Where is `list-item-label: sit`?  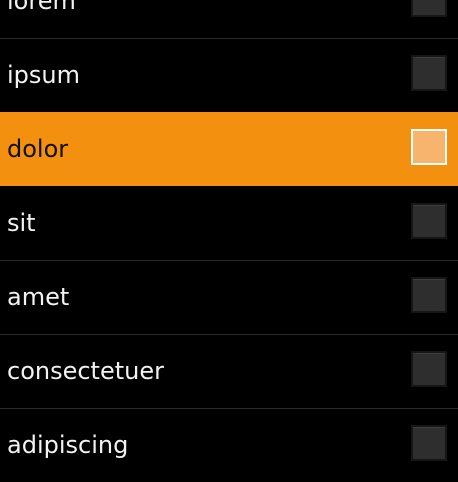 list-item-label: sit is located at coordinates (21, 223).